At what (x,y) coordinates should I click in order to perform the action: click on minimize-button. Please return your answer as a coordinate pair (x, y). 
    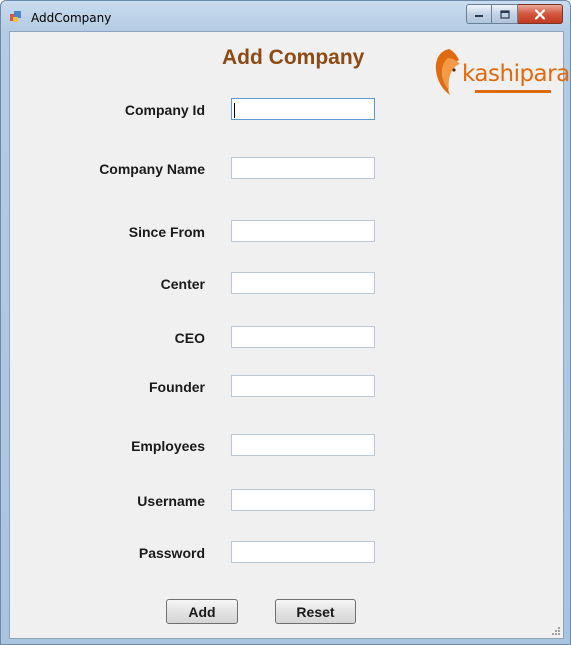
    Looking at the image, I should click on (479, 14).